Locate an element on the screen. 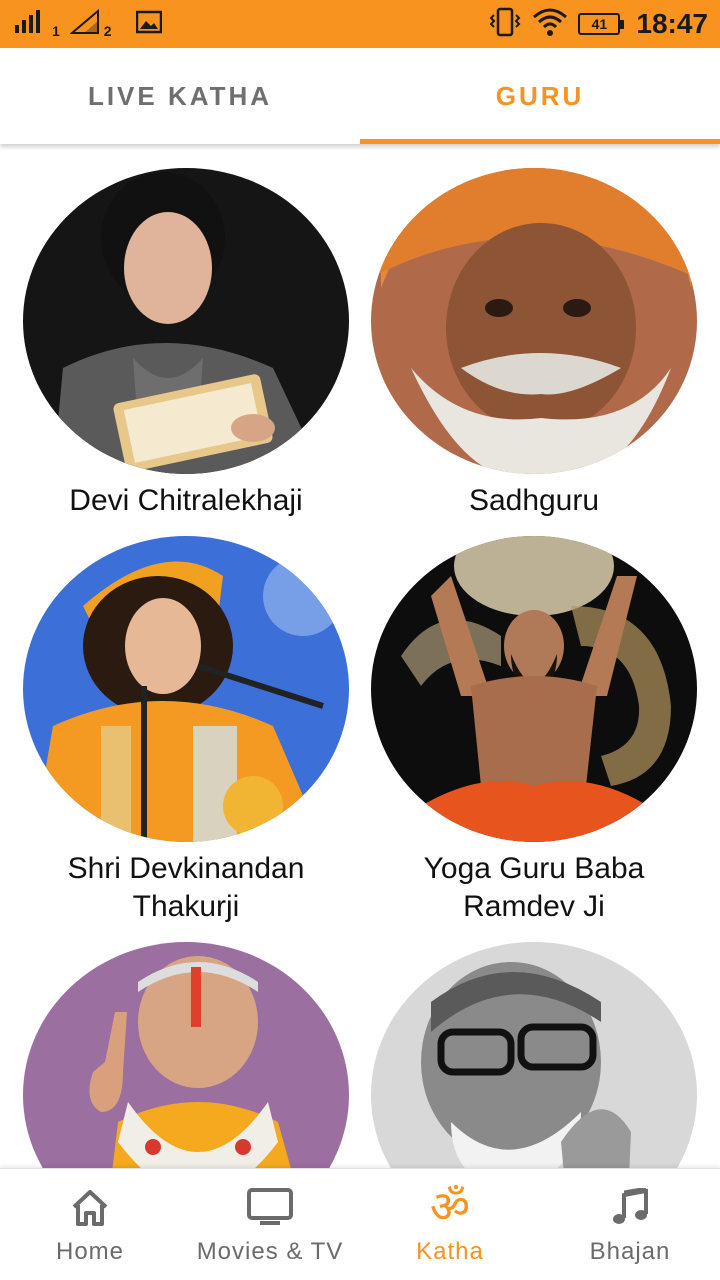  nav-home: Home is located at coordinates (90, 1224).